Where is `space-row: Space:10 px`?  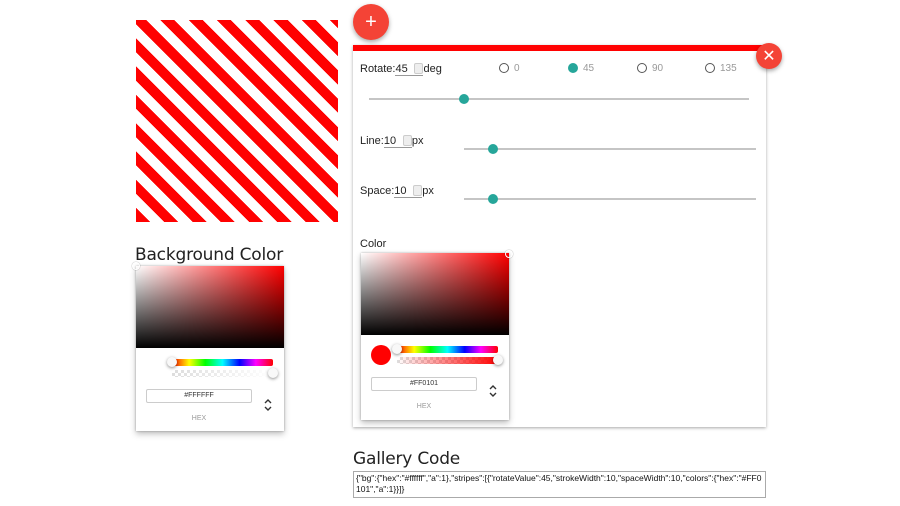
space-row: Space:10 px is located at coordinates (397, 191).